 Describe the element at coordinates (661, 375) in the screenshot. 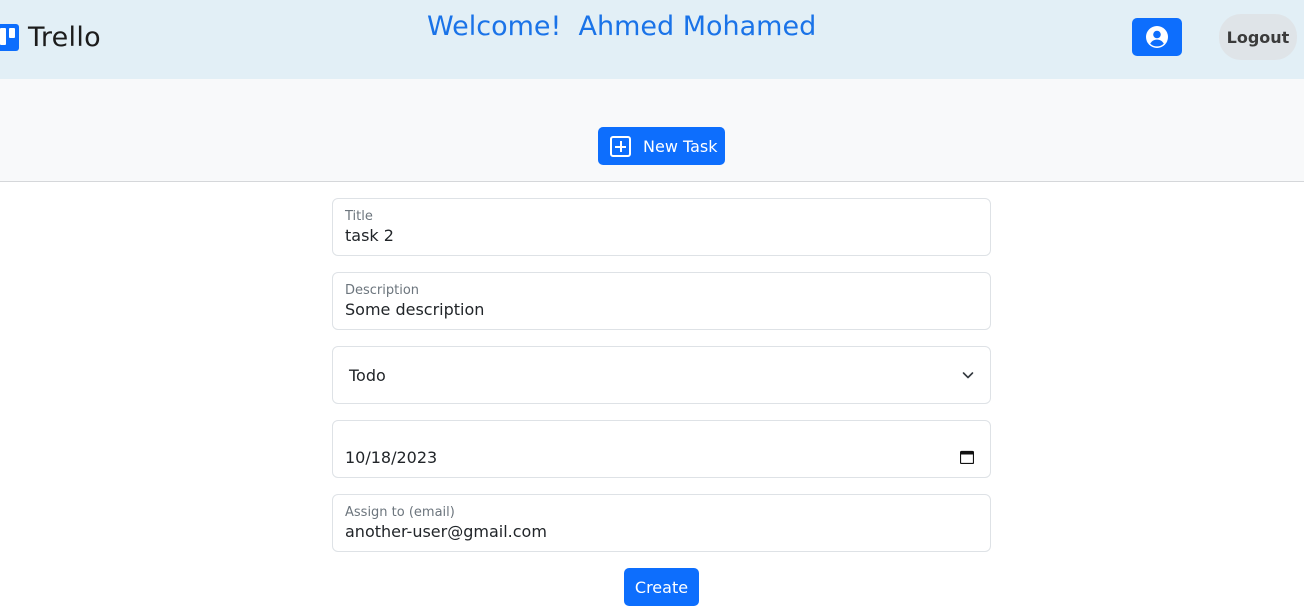

I see `status-select: Todo` at that location.